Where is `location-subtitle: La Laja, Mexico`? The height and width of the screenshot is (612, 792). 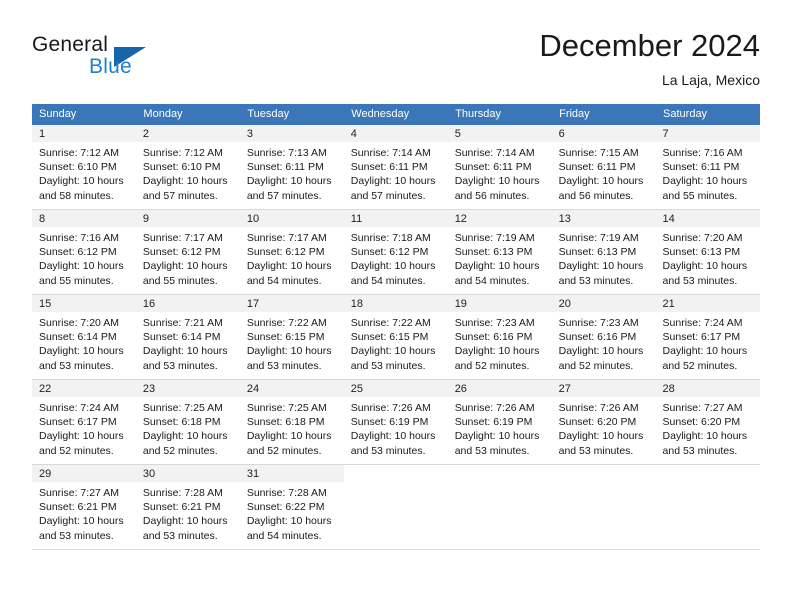 location-subtitle: La Laja, Mexico is located at coordinates (710, 80).